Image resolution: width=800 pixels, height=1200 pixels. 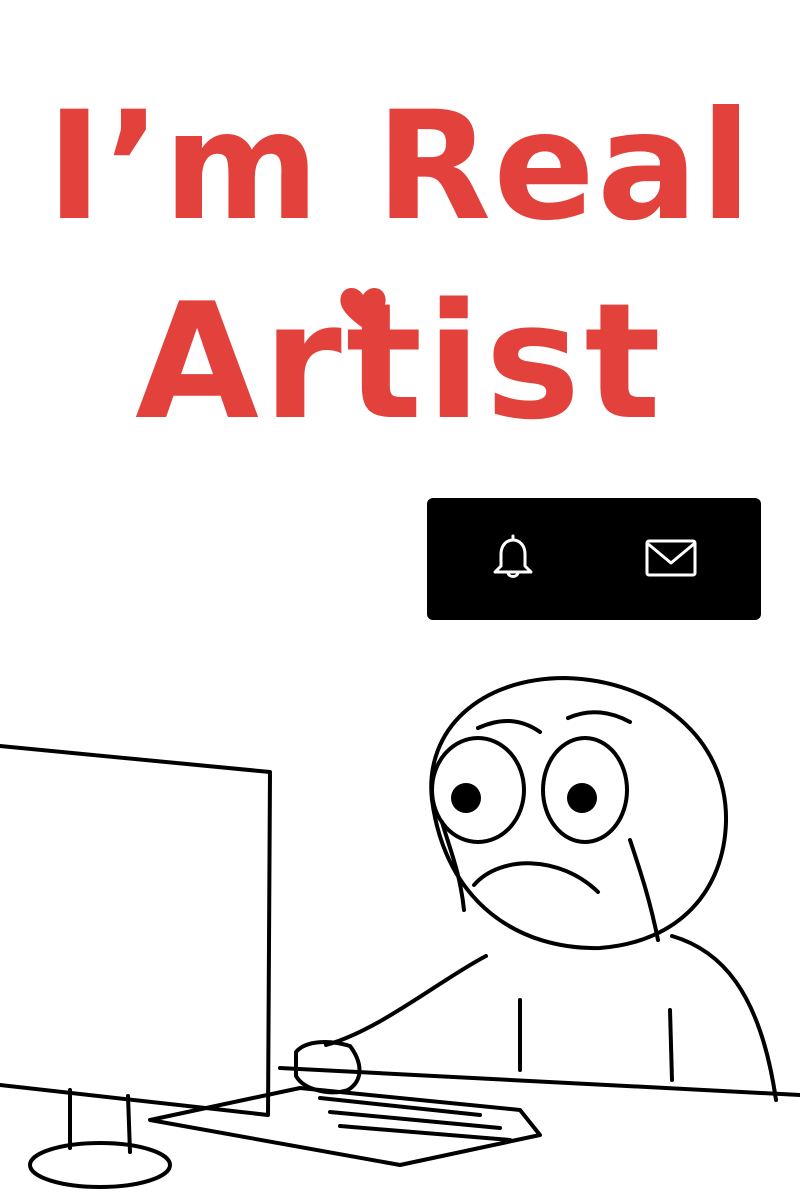 What do you see at coordinates (594, 559) in the screenshot?
I see `notification-bar` at bounding box center [594, 559].